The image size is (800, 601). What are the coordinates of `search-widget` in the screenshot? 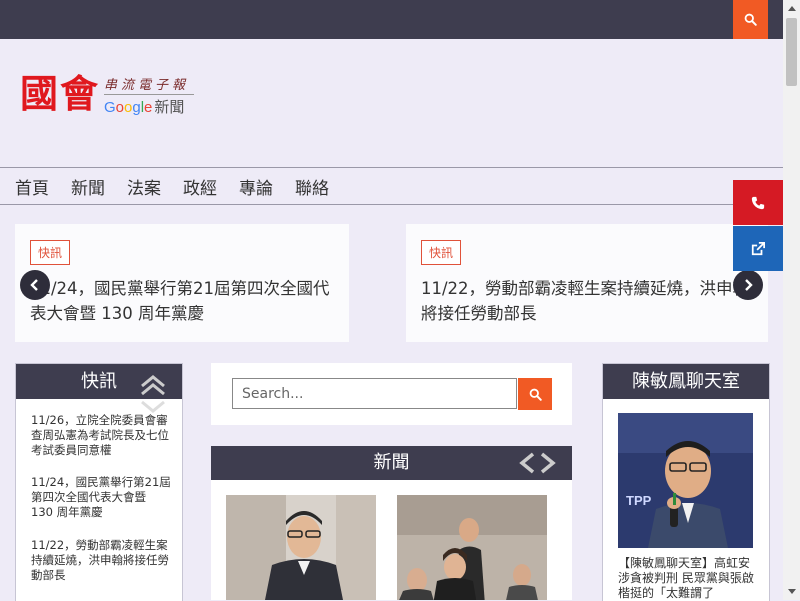 It's located at (391, 394).